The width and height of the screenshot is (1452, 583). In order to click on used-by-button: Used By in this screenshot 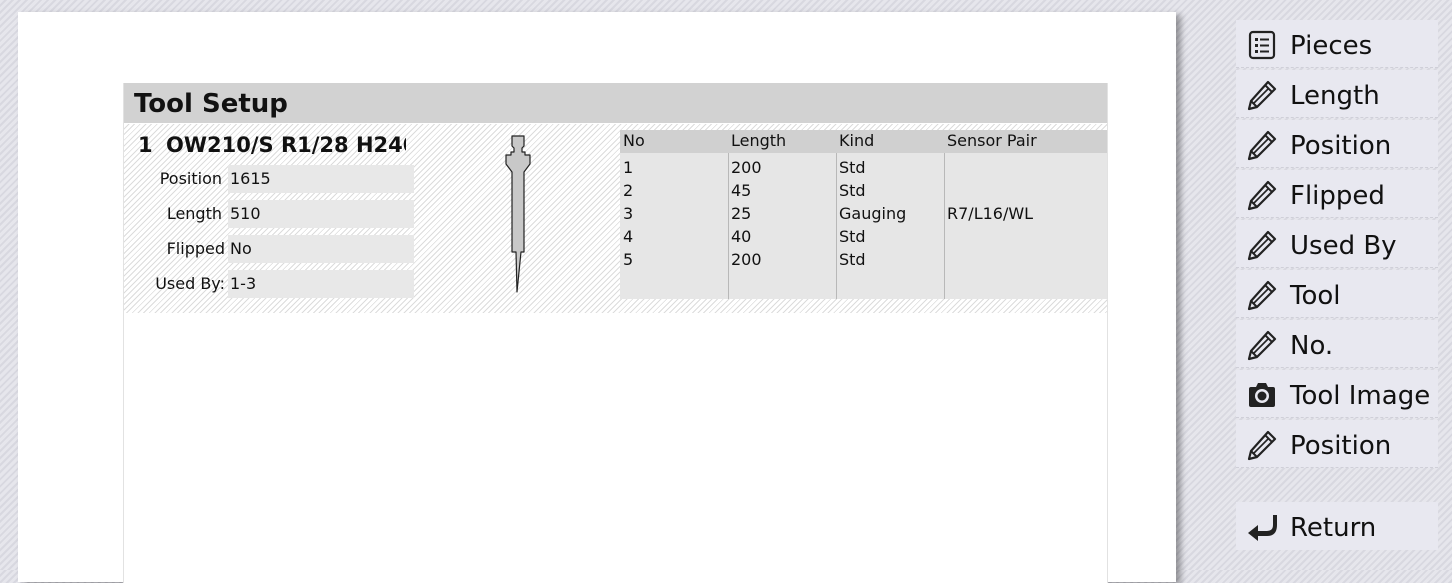, I will do `click(1337, 244)`.